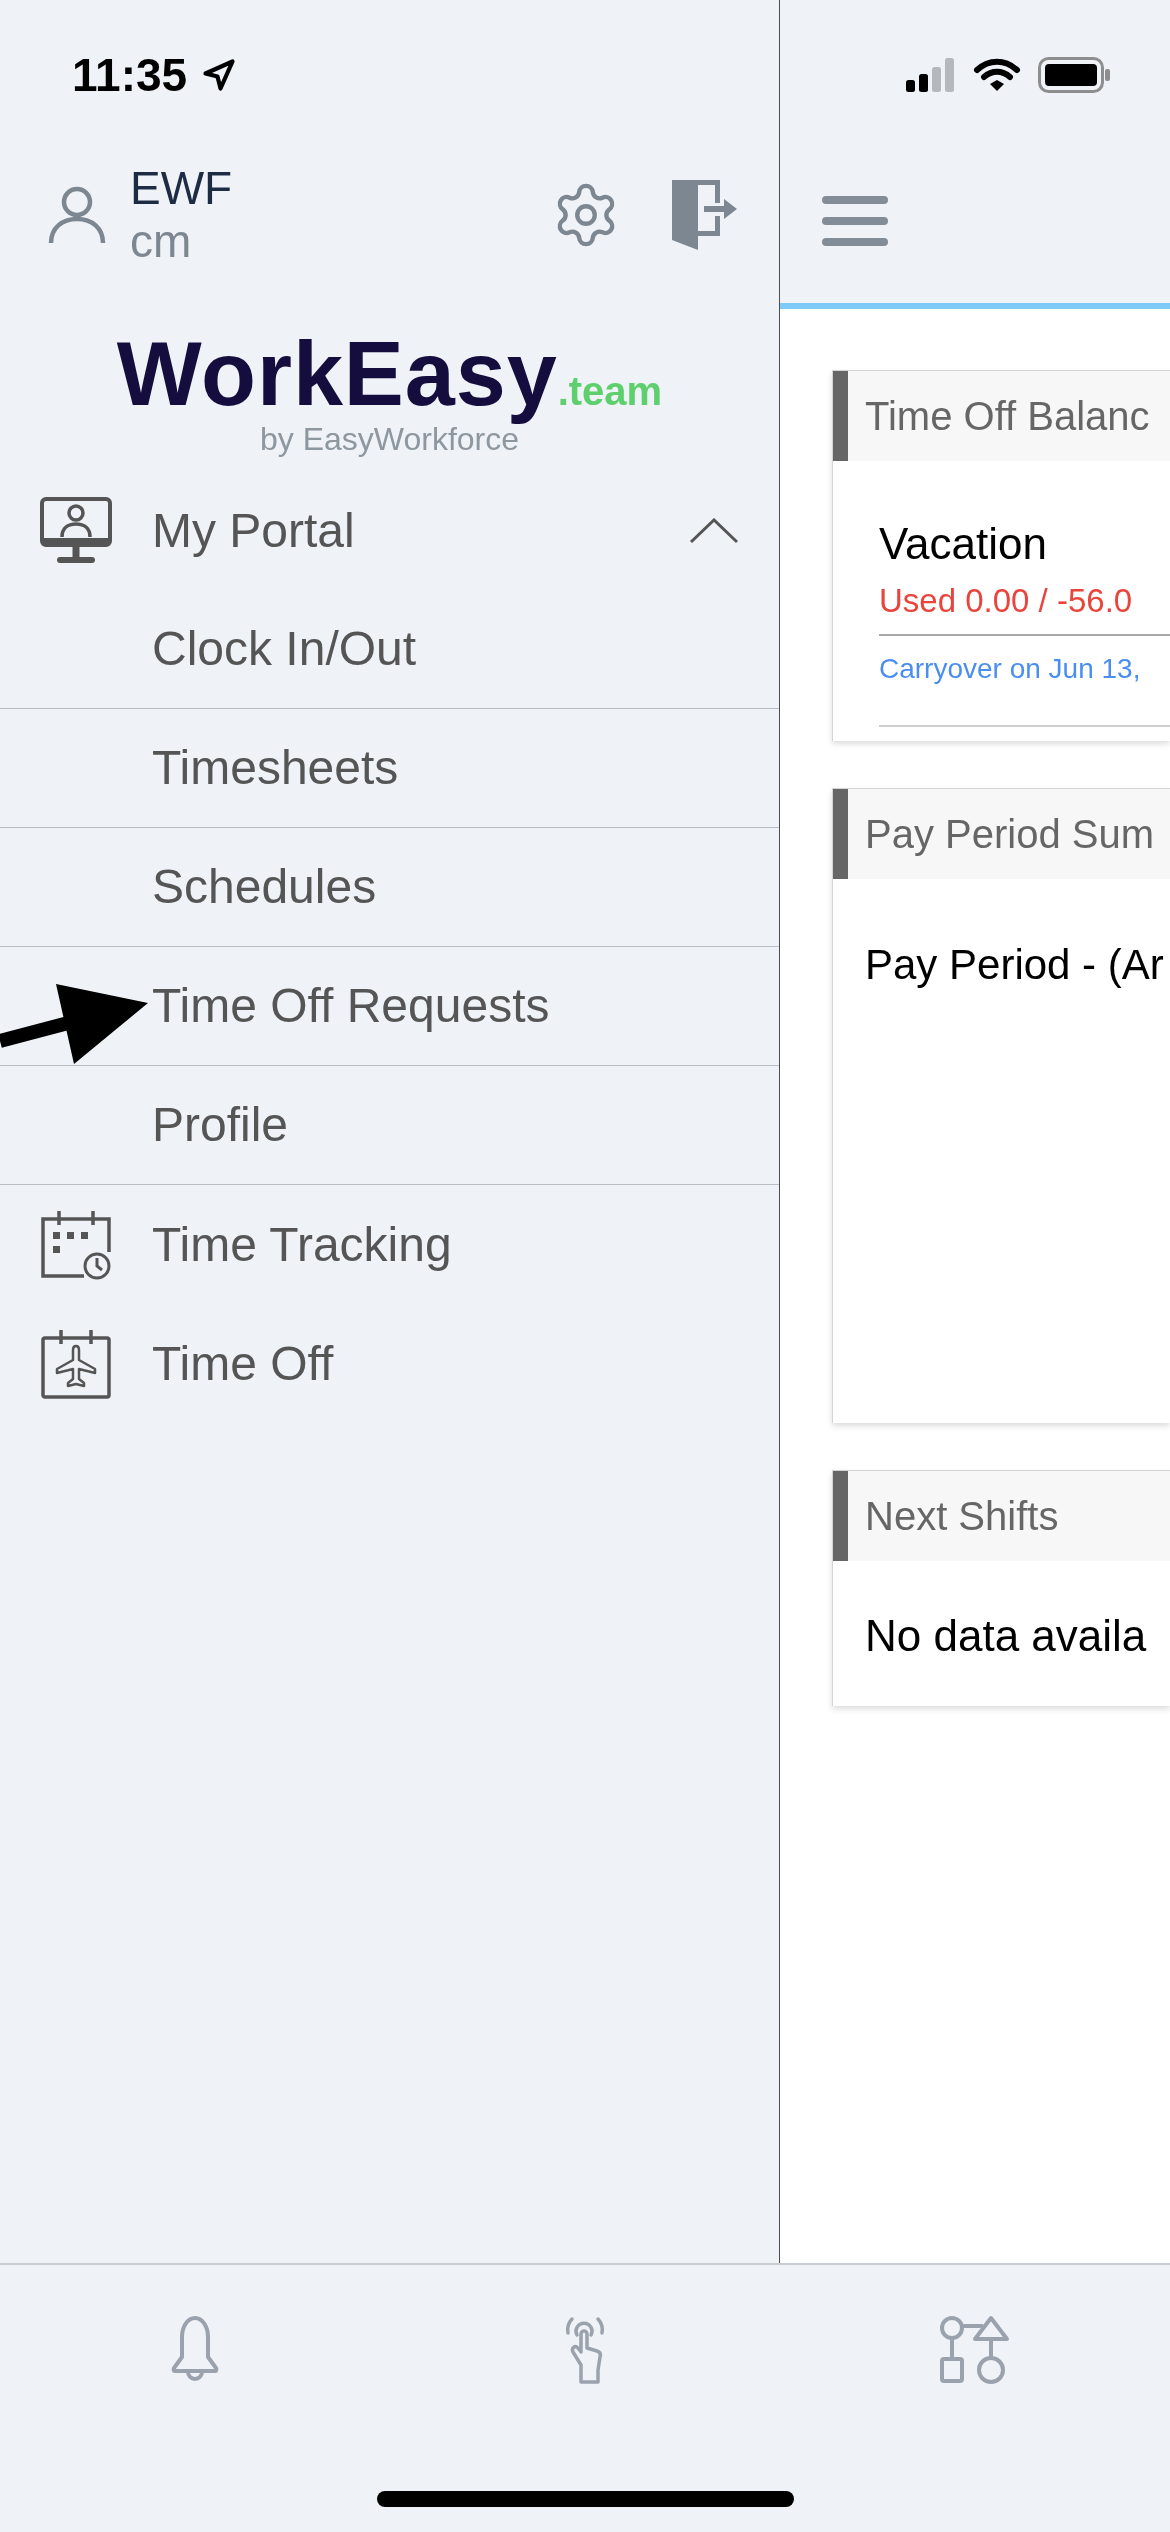 The height and width of the screenshot is (2532, 1170). What do you see at coordinates (351, 1006) in the screenshot?
I see `submenu-item: Time Off Requests` at bounding box center [351, 1006].